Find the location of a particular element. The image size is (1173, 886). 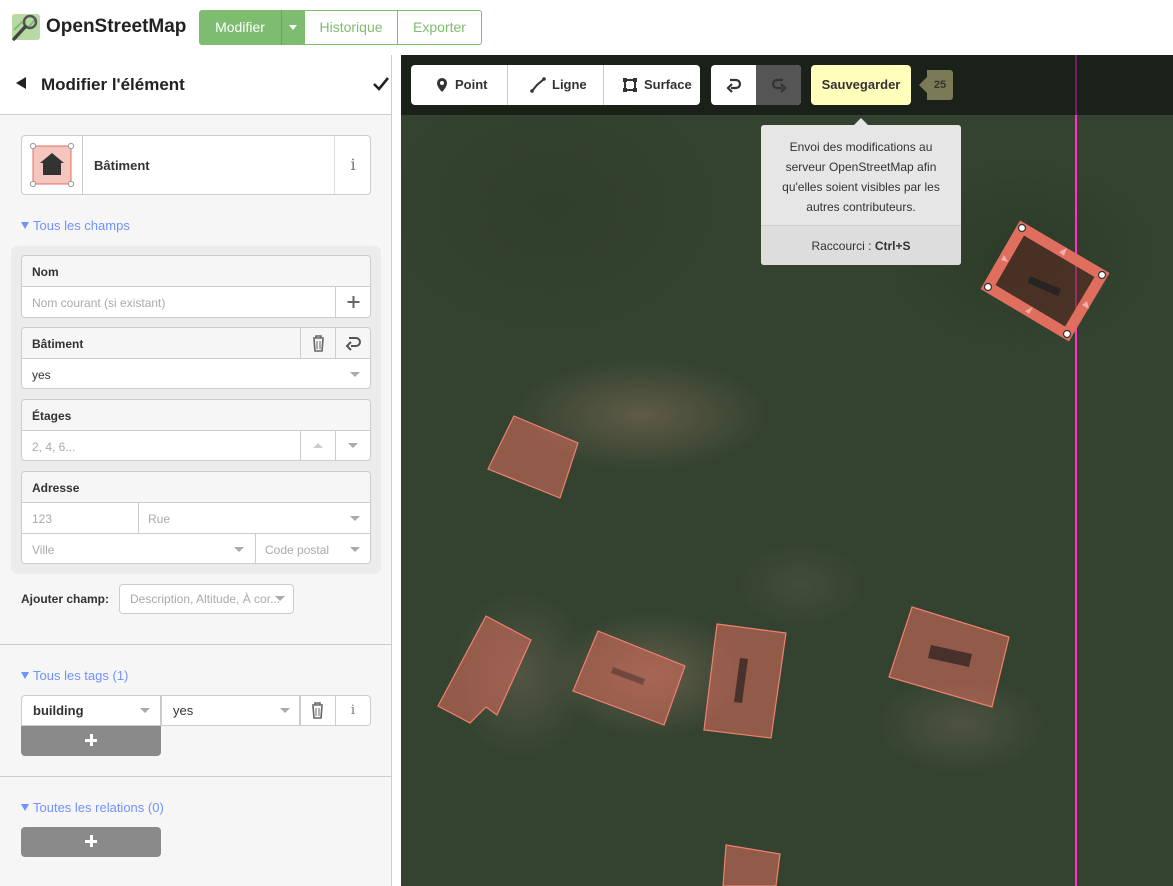

checkmark-icon is located at coordinates (381, 84).